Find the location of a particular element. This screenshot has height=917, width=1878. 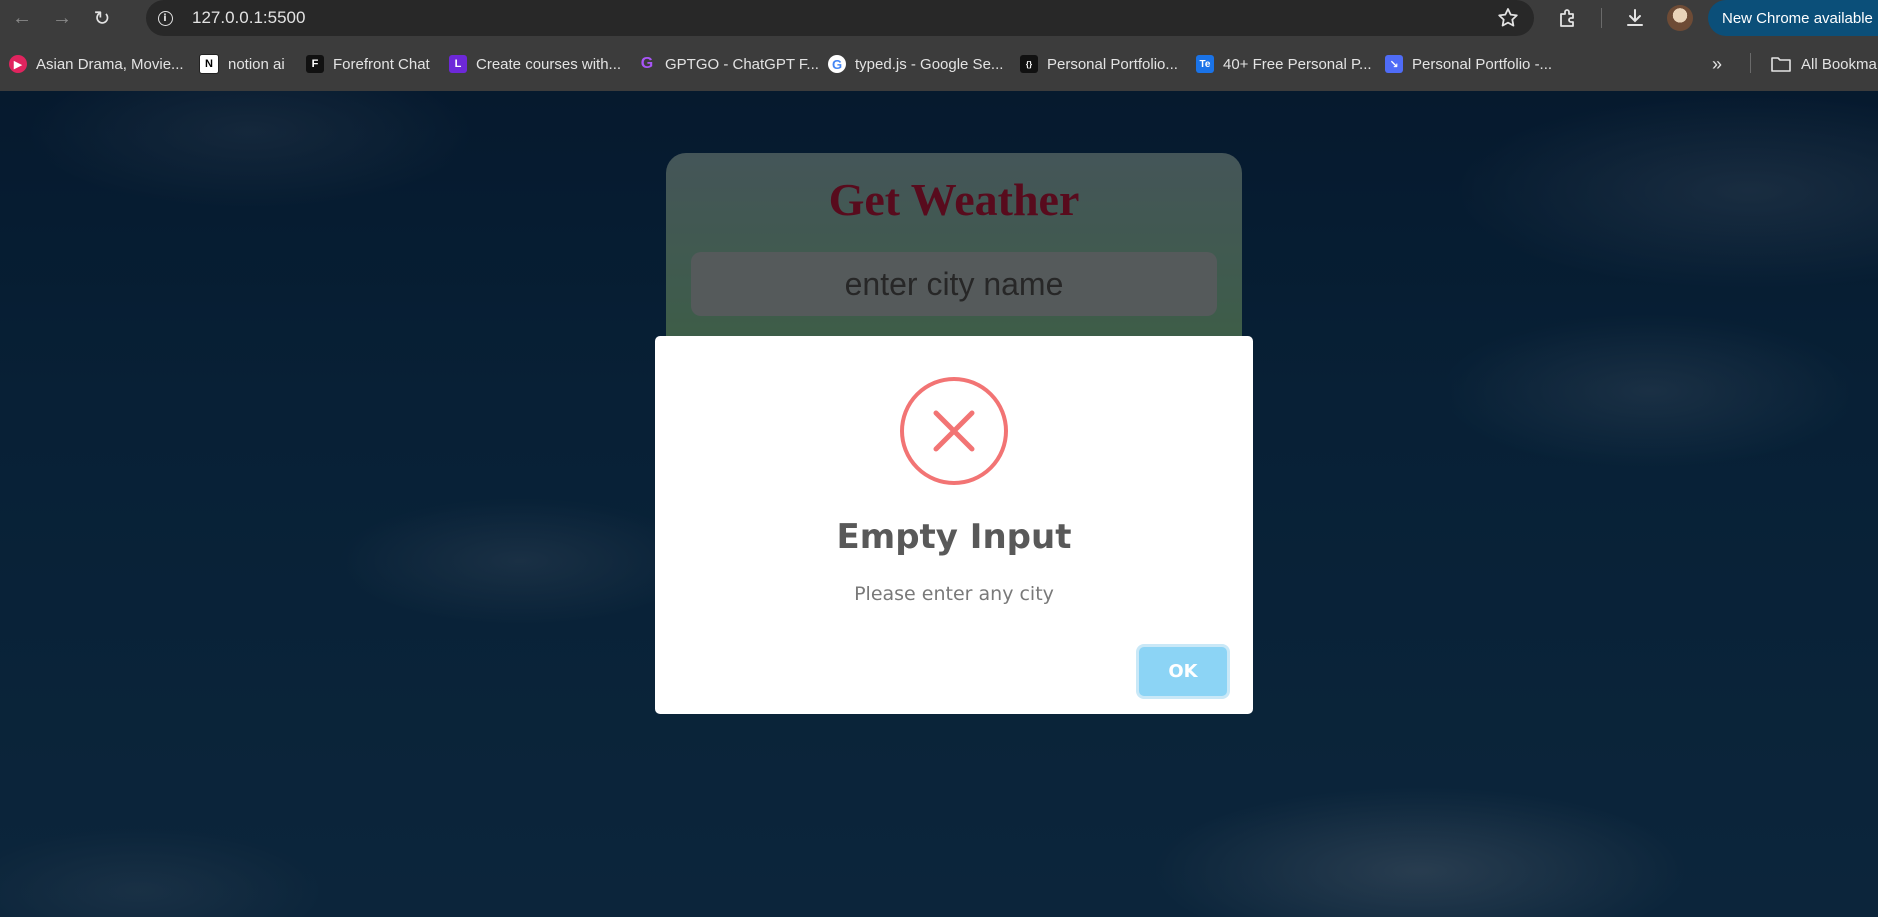

error-x-icon is located at coordinates (954, 431).